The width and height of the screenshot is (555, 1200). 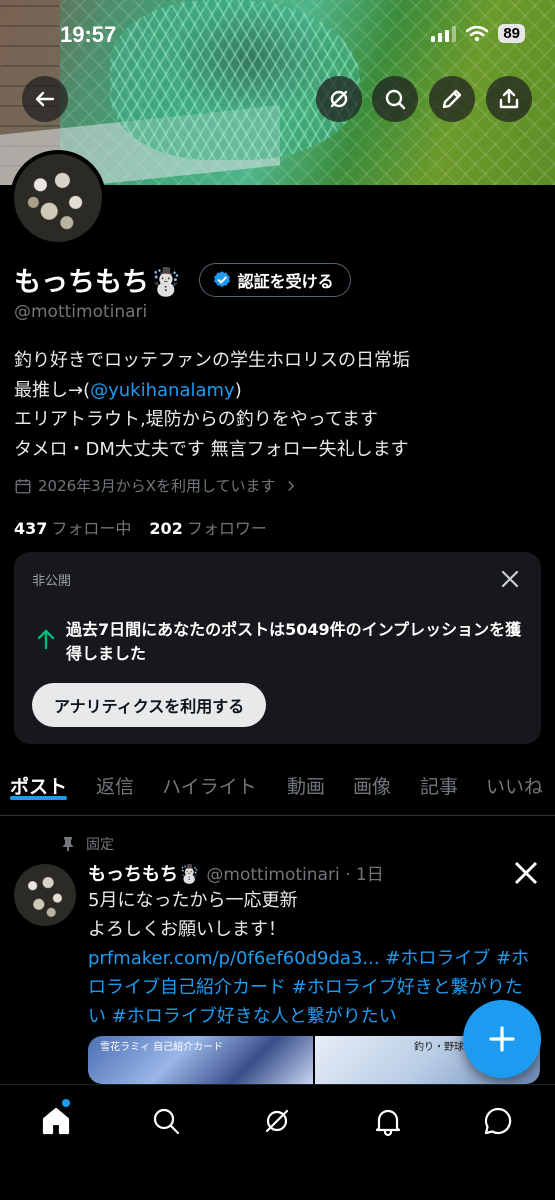 I want to click on pencil-icon, so click(x=452, y=99).